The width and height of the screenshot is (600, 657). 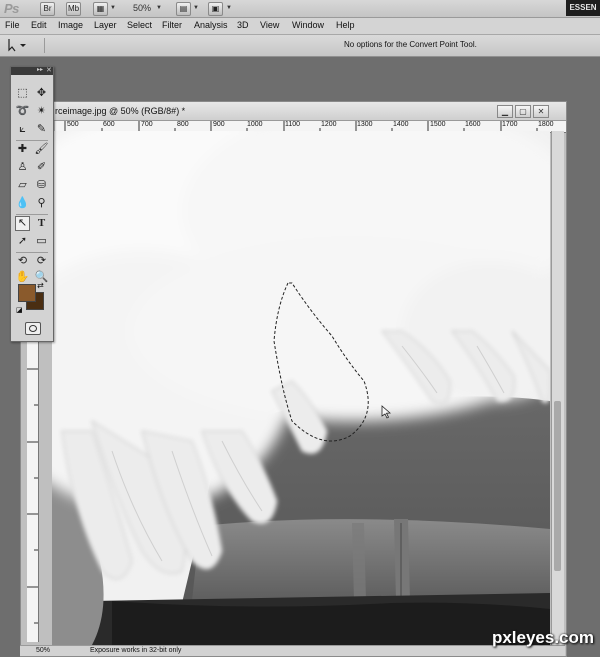 I want to click on collapse-icon: ▸▸, so click(x=40, y=69).